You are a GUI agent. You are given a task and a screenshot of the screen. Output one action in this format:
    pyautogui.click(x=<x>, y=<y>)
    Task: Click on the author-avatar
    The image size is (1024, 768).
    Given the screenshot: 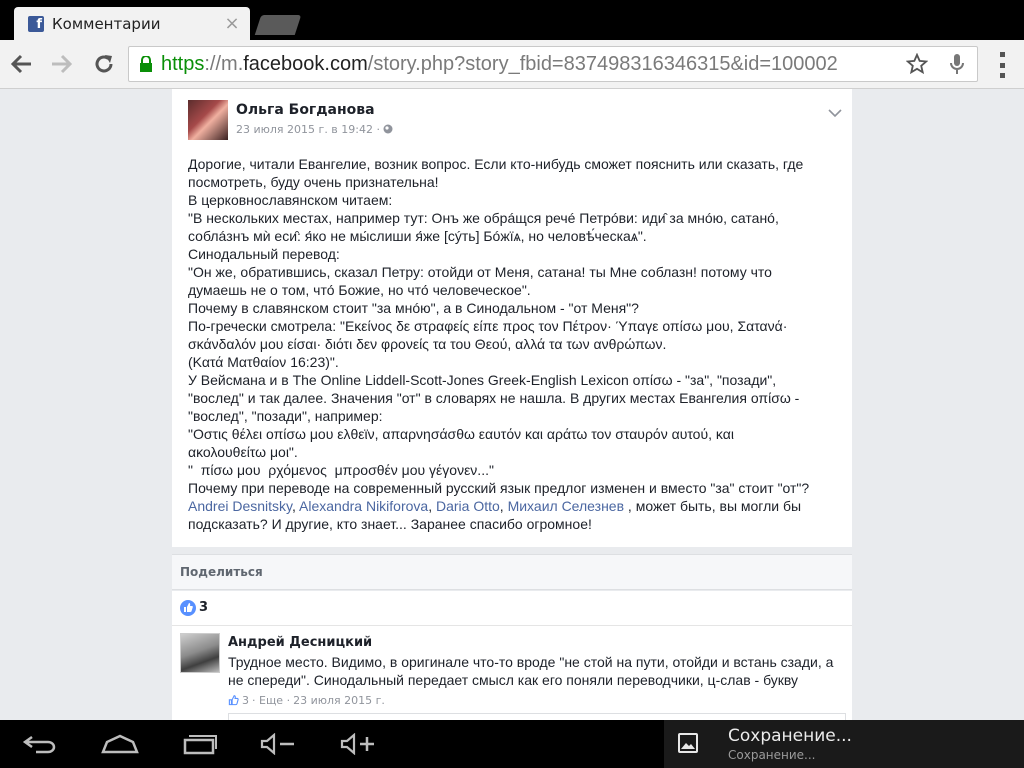 What is the action you would take?
    pyautogui.click(x=208, y=120)
    